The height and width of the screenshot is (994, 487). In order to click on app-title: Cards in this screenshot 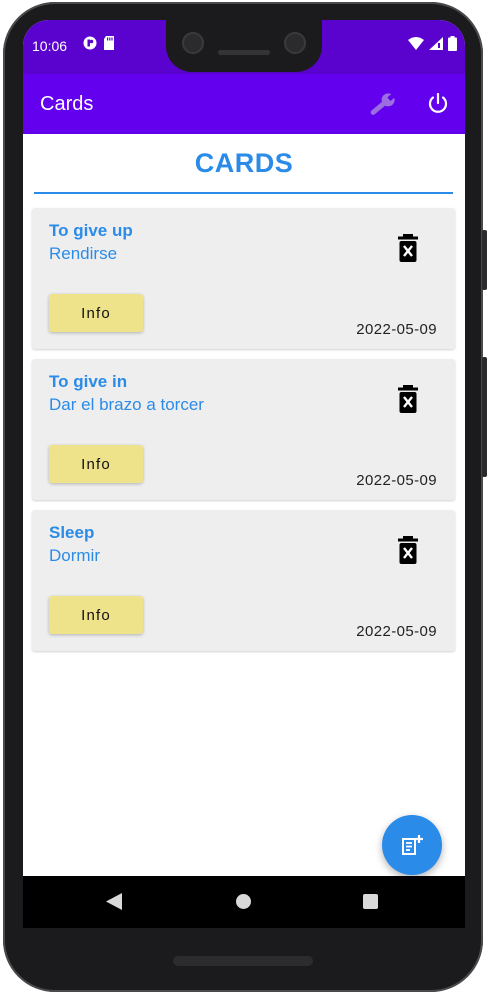, I will do `click(67, 104)`.